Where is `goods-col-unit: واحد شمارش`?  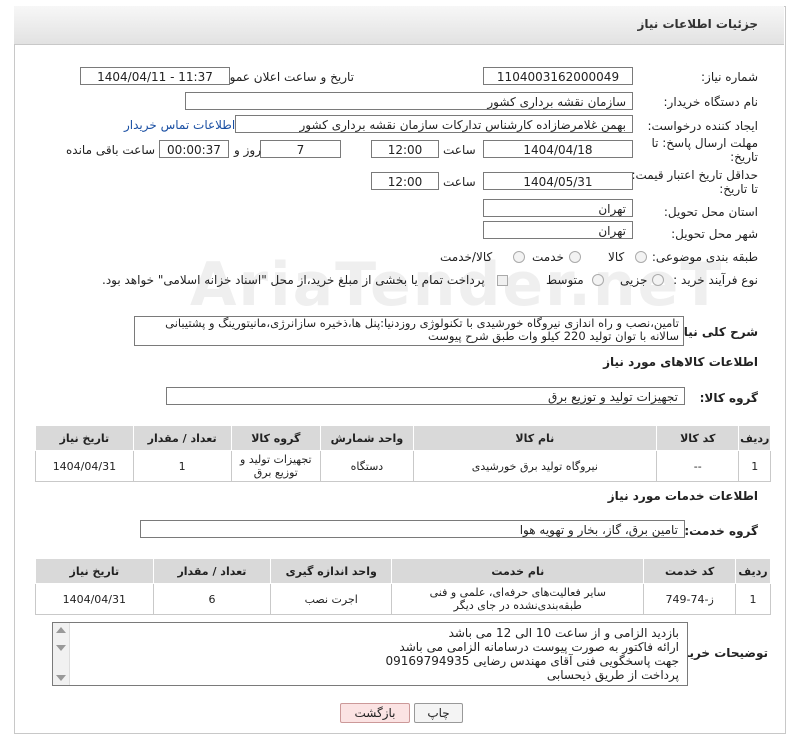 goods-col-unit: واحد شمارش is located at coordinates (367, 438).